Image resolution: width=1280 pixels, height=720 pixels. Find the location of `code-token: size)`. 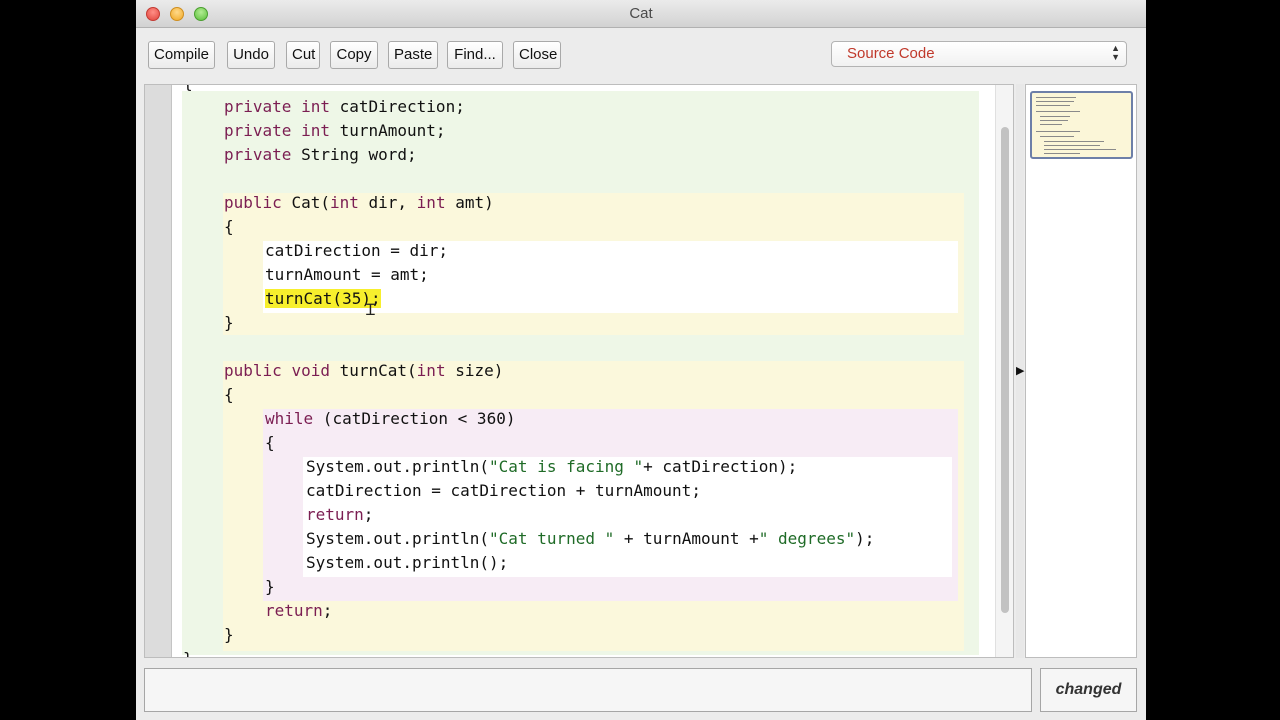

code-token: size) is located at coordinates (474, 370).